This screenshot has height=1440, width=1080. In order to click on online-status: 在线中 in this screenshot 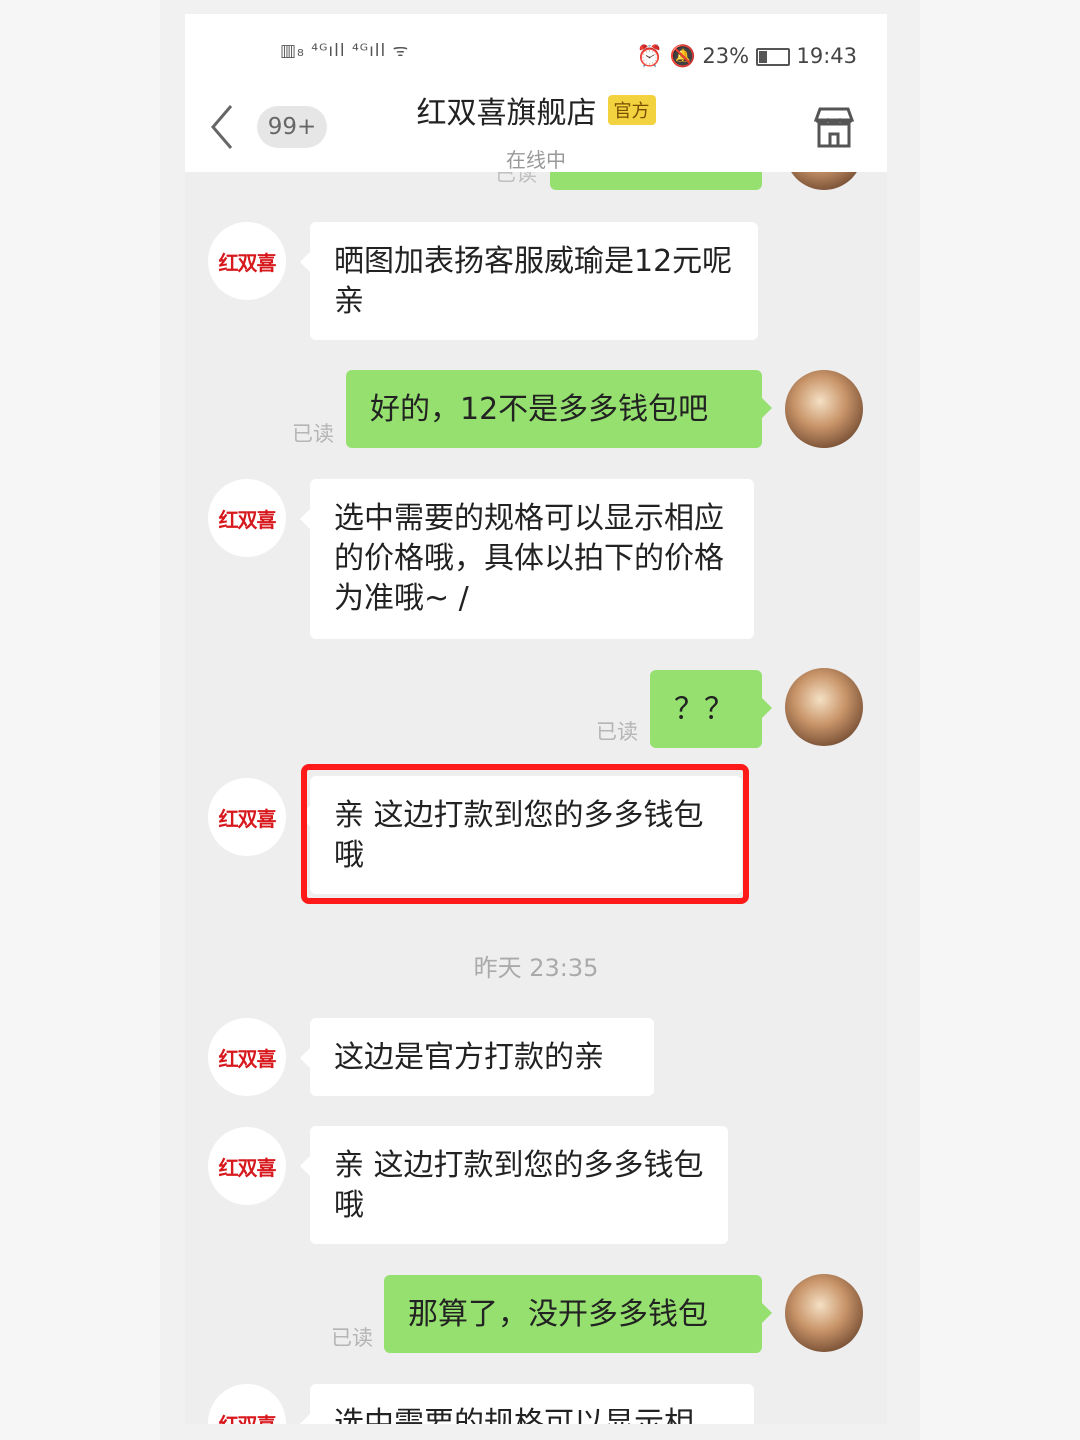, I will do `click(536, 160)`.